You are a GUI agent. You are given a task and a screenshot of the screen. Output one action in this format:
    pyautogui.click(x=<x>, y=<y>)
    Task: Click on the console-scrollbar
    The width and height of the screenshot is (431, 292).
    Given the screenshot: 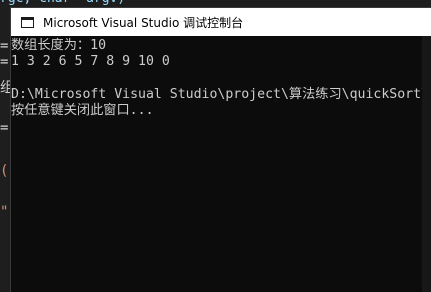 What is the action you would take?
    pyautogui.click(x=426, y=164)
    